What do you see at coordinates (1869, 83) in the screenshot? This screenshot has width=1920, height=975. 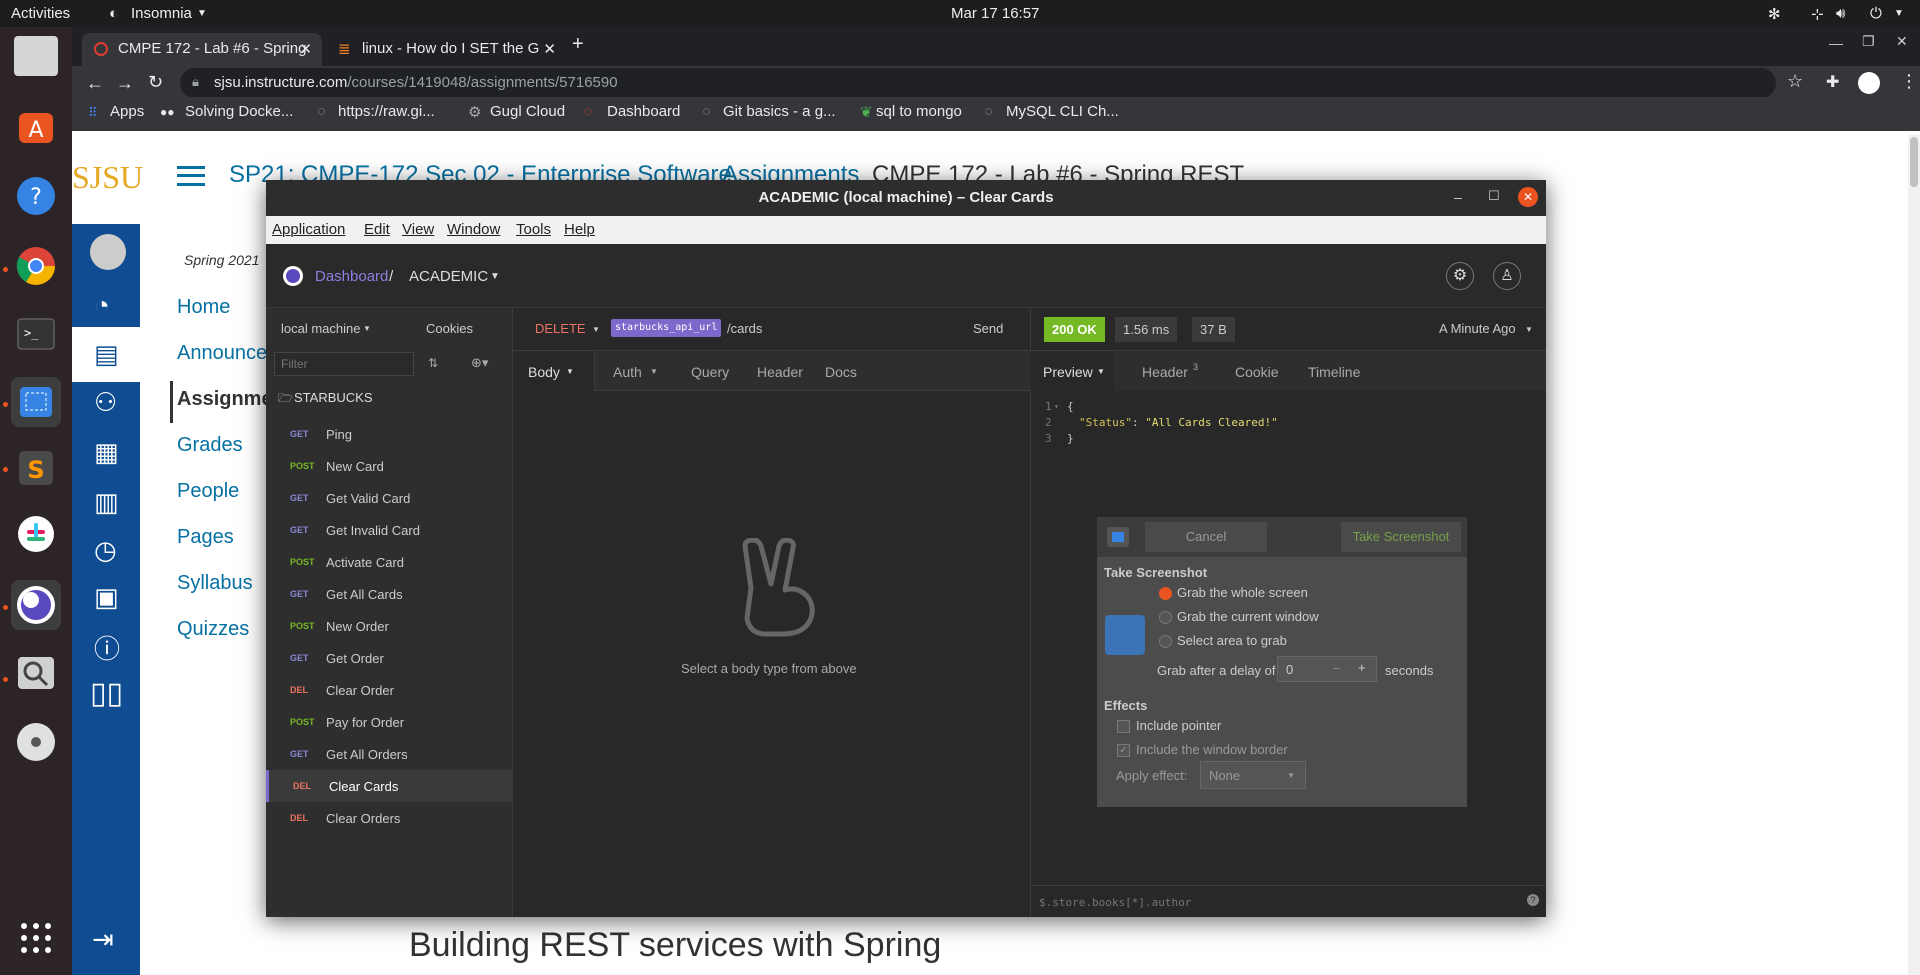 I see `profile-avatar` at bounding box center [1869, 83].